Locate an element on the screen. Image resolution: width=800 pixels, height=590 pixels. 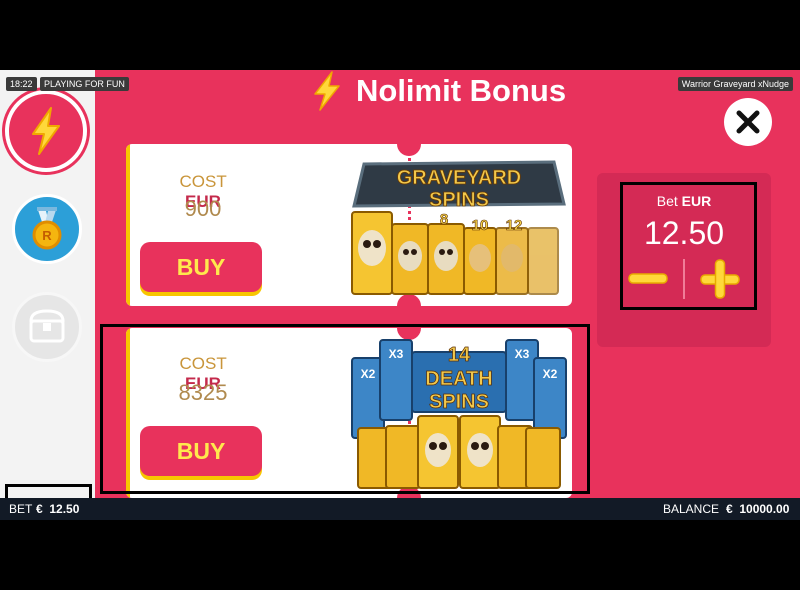
footer-bet-value: € 12.50 is located at coordinates (58, 509).